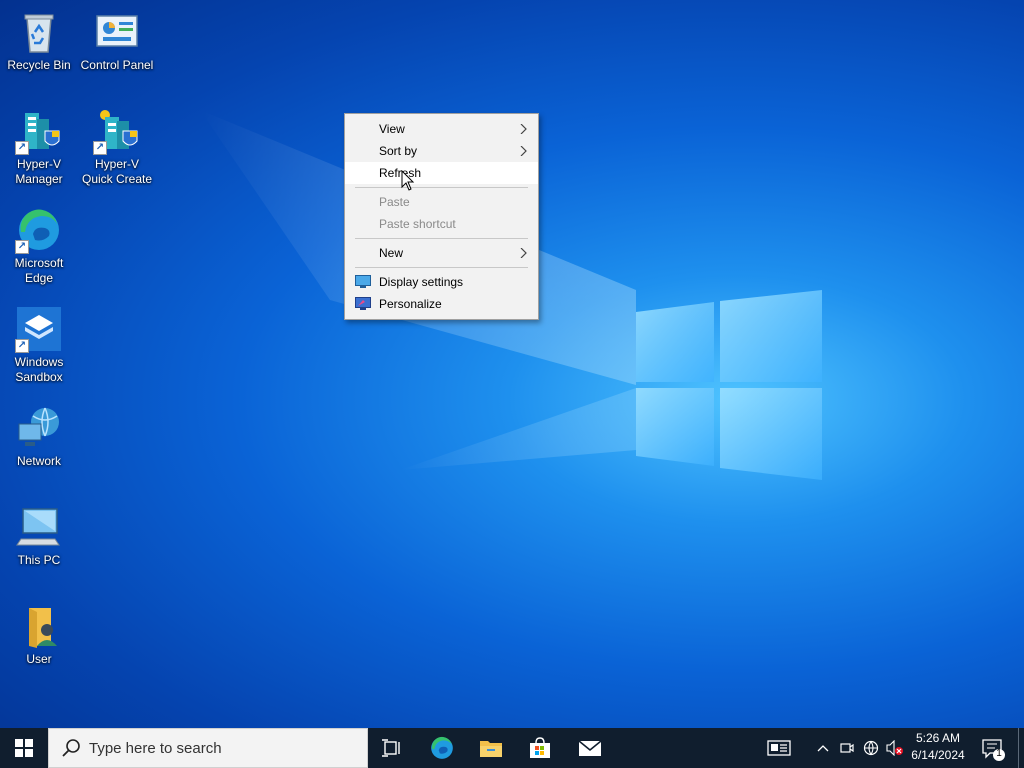  I want to click on clock-date: 6/14/2024, so click(938, 755).